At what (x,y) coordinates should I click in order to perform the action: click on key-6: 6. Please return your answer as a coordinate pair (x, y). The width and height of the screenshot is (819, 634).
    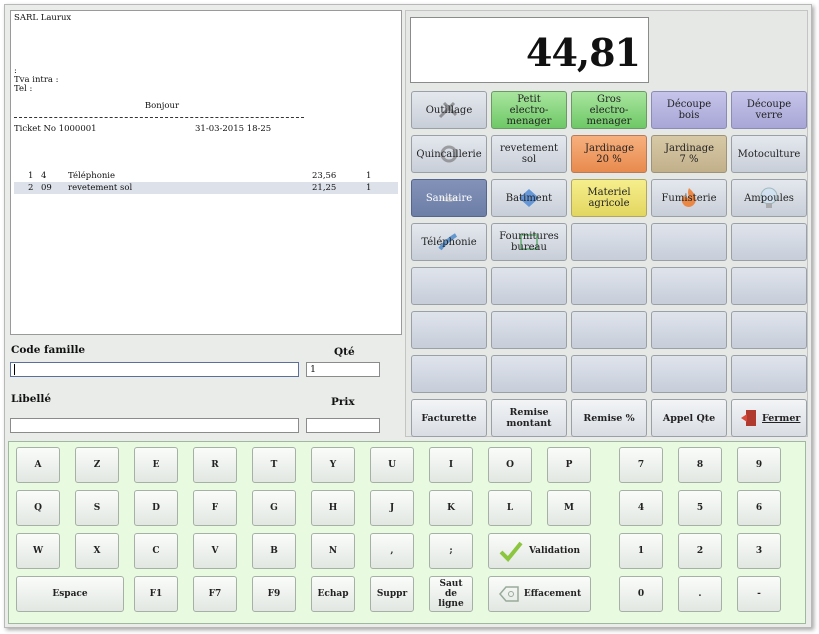
    Looking at the image, I should click on (759, 508).